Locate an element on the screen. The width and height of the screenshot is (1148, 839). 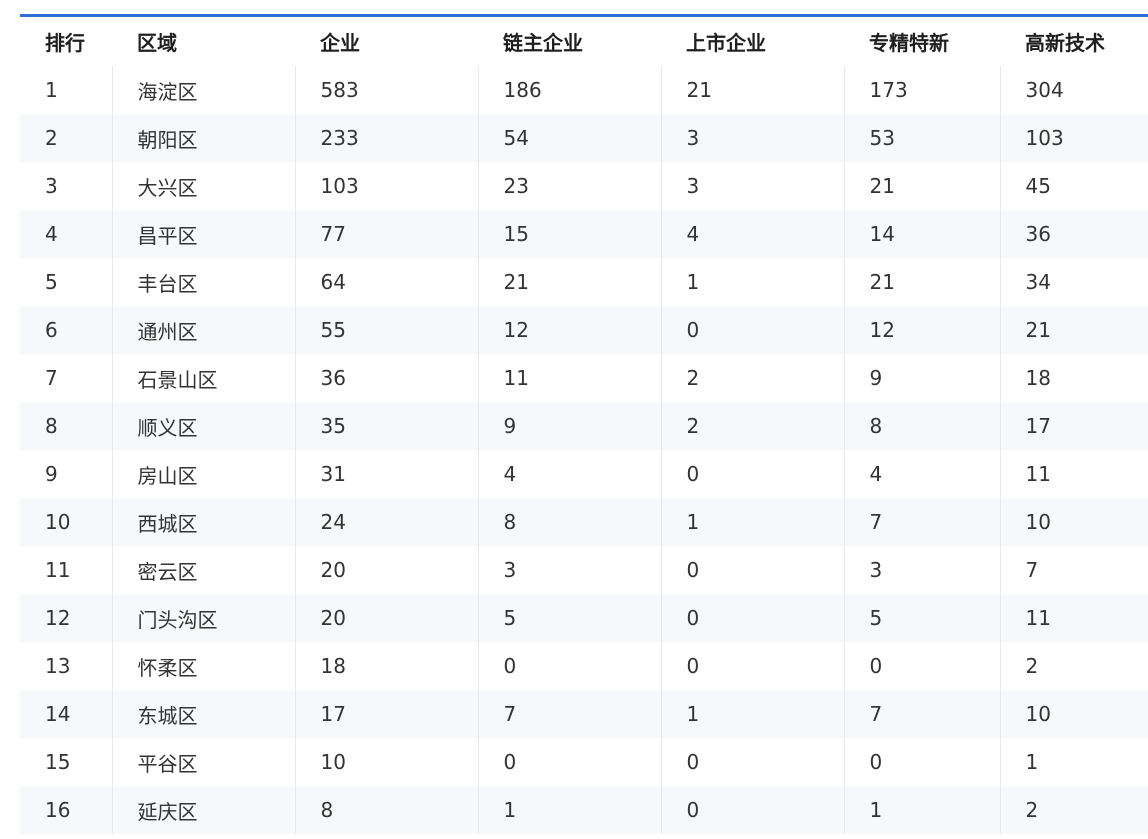
high-tech-cell: 11 is located at coordinates (1073, 618).